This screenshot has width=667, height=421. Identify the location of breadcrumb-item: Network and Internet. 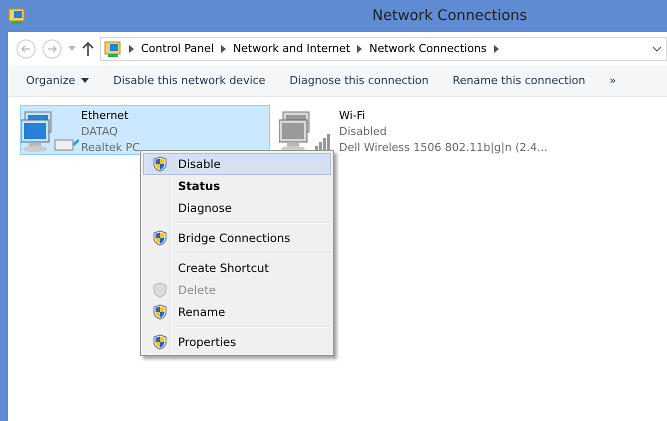
(291, 48).